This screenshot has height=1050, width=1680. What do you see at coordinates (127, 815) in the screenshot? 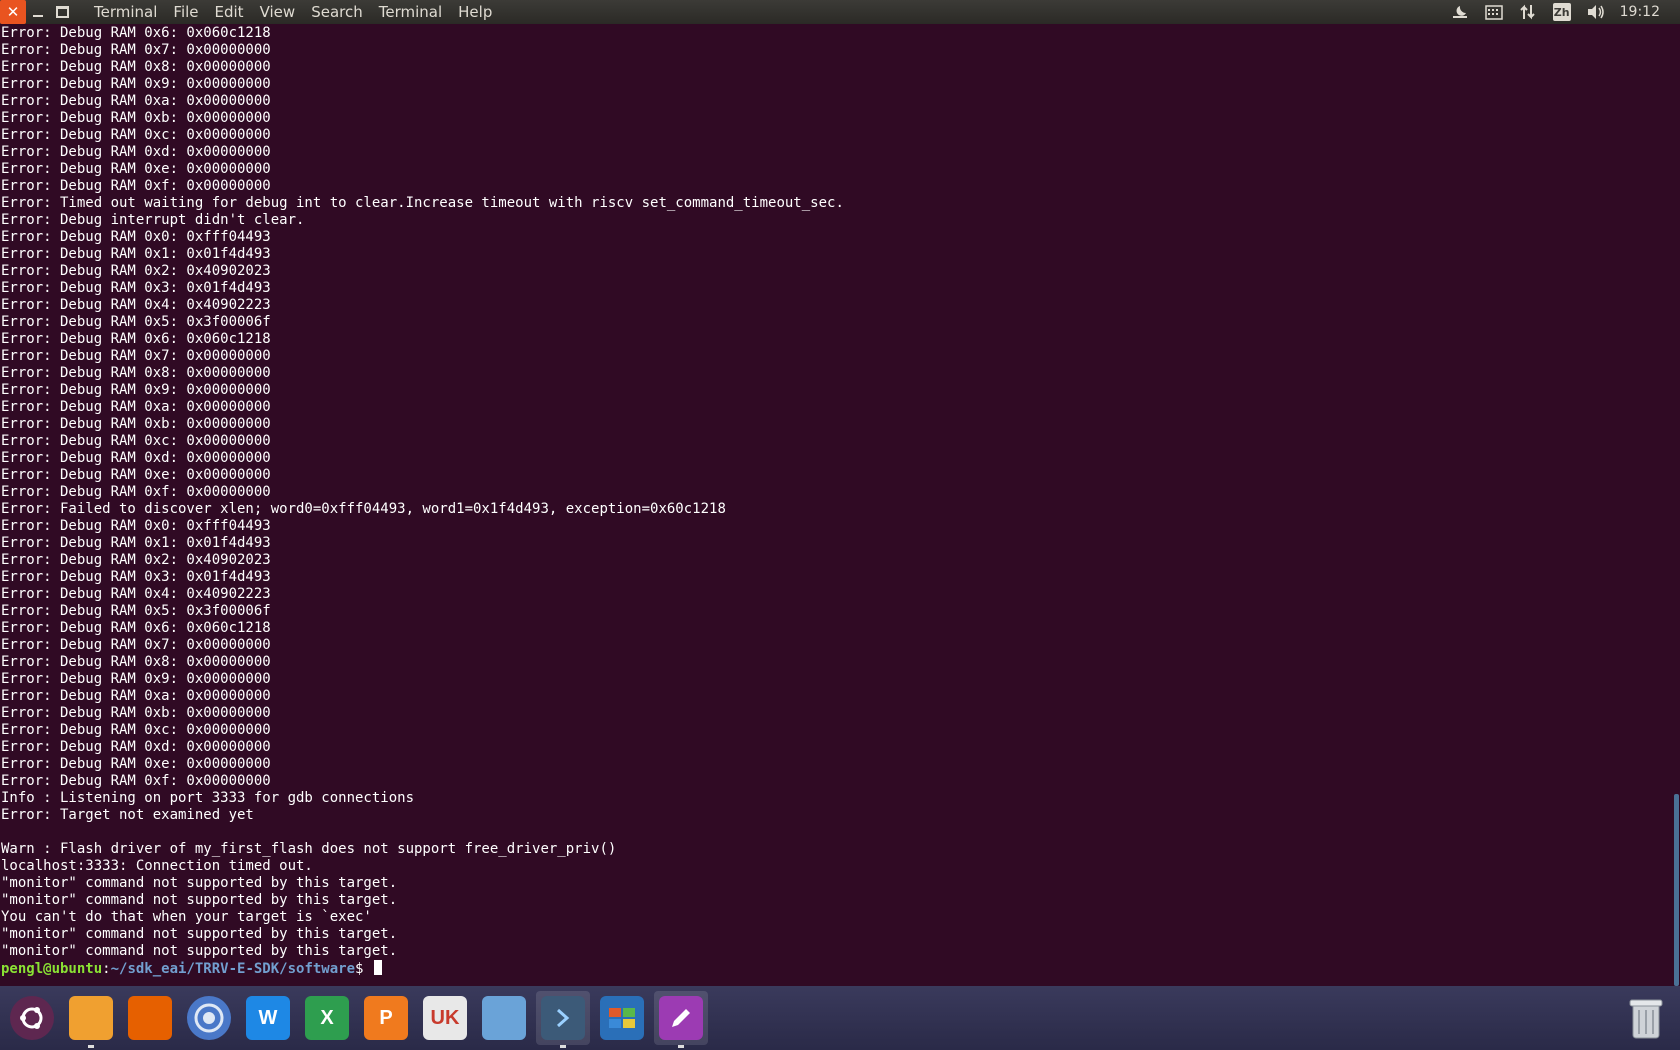
I see `terminal-line: Error: Target not examined yet` at bounding box center [127, 815].